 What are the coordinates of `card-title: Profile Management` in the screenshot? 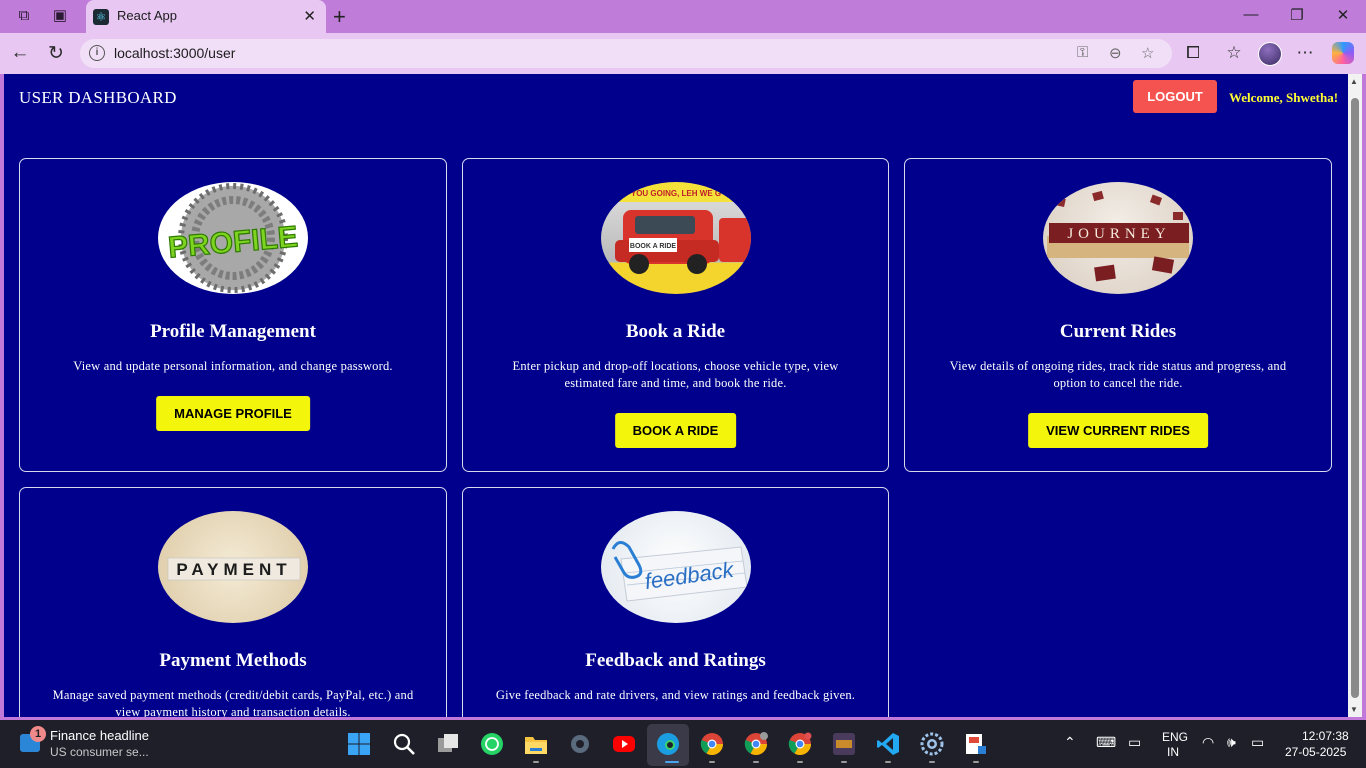 It's located at (233, 331).